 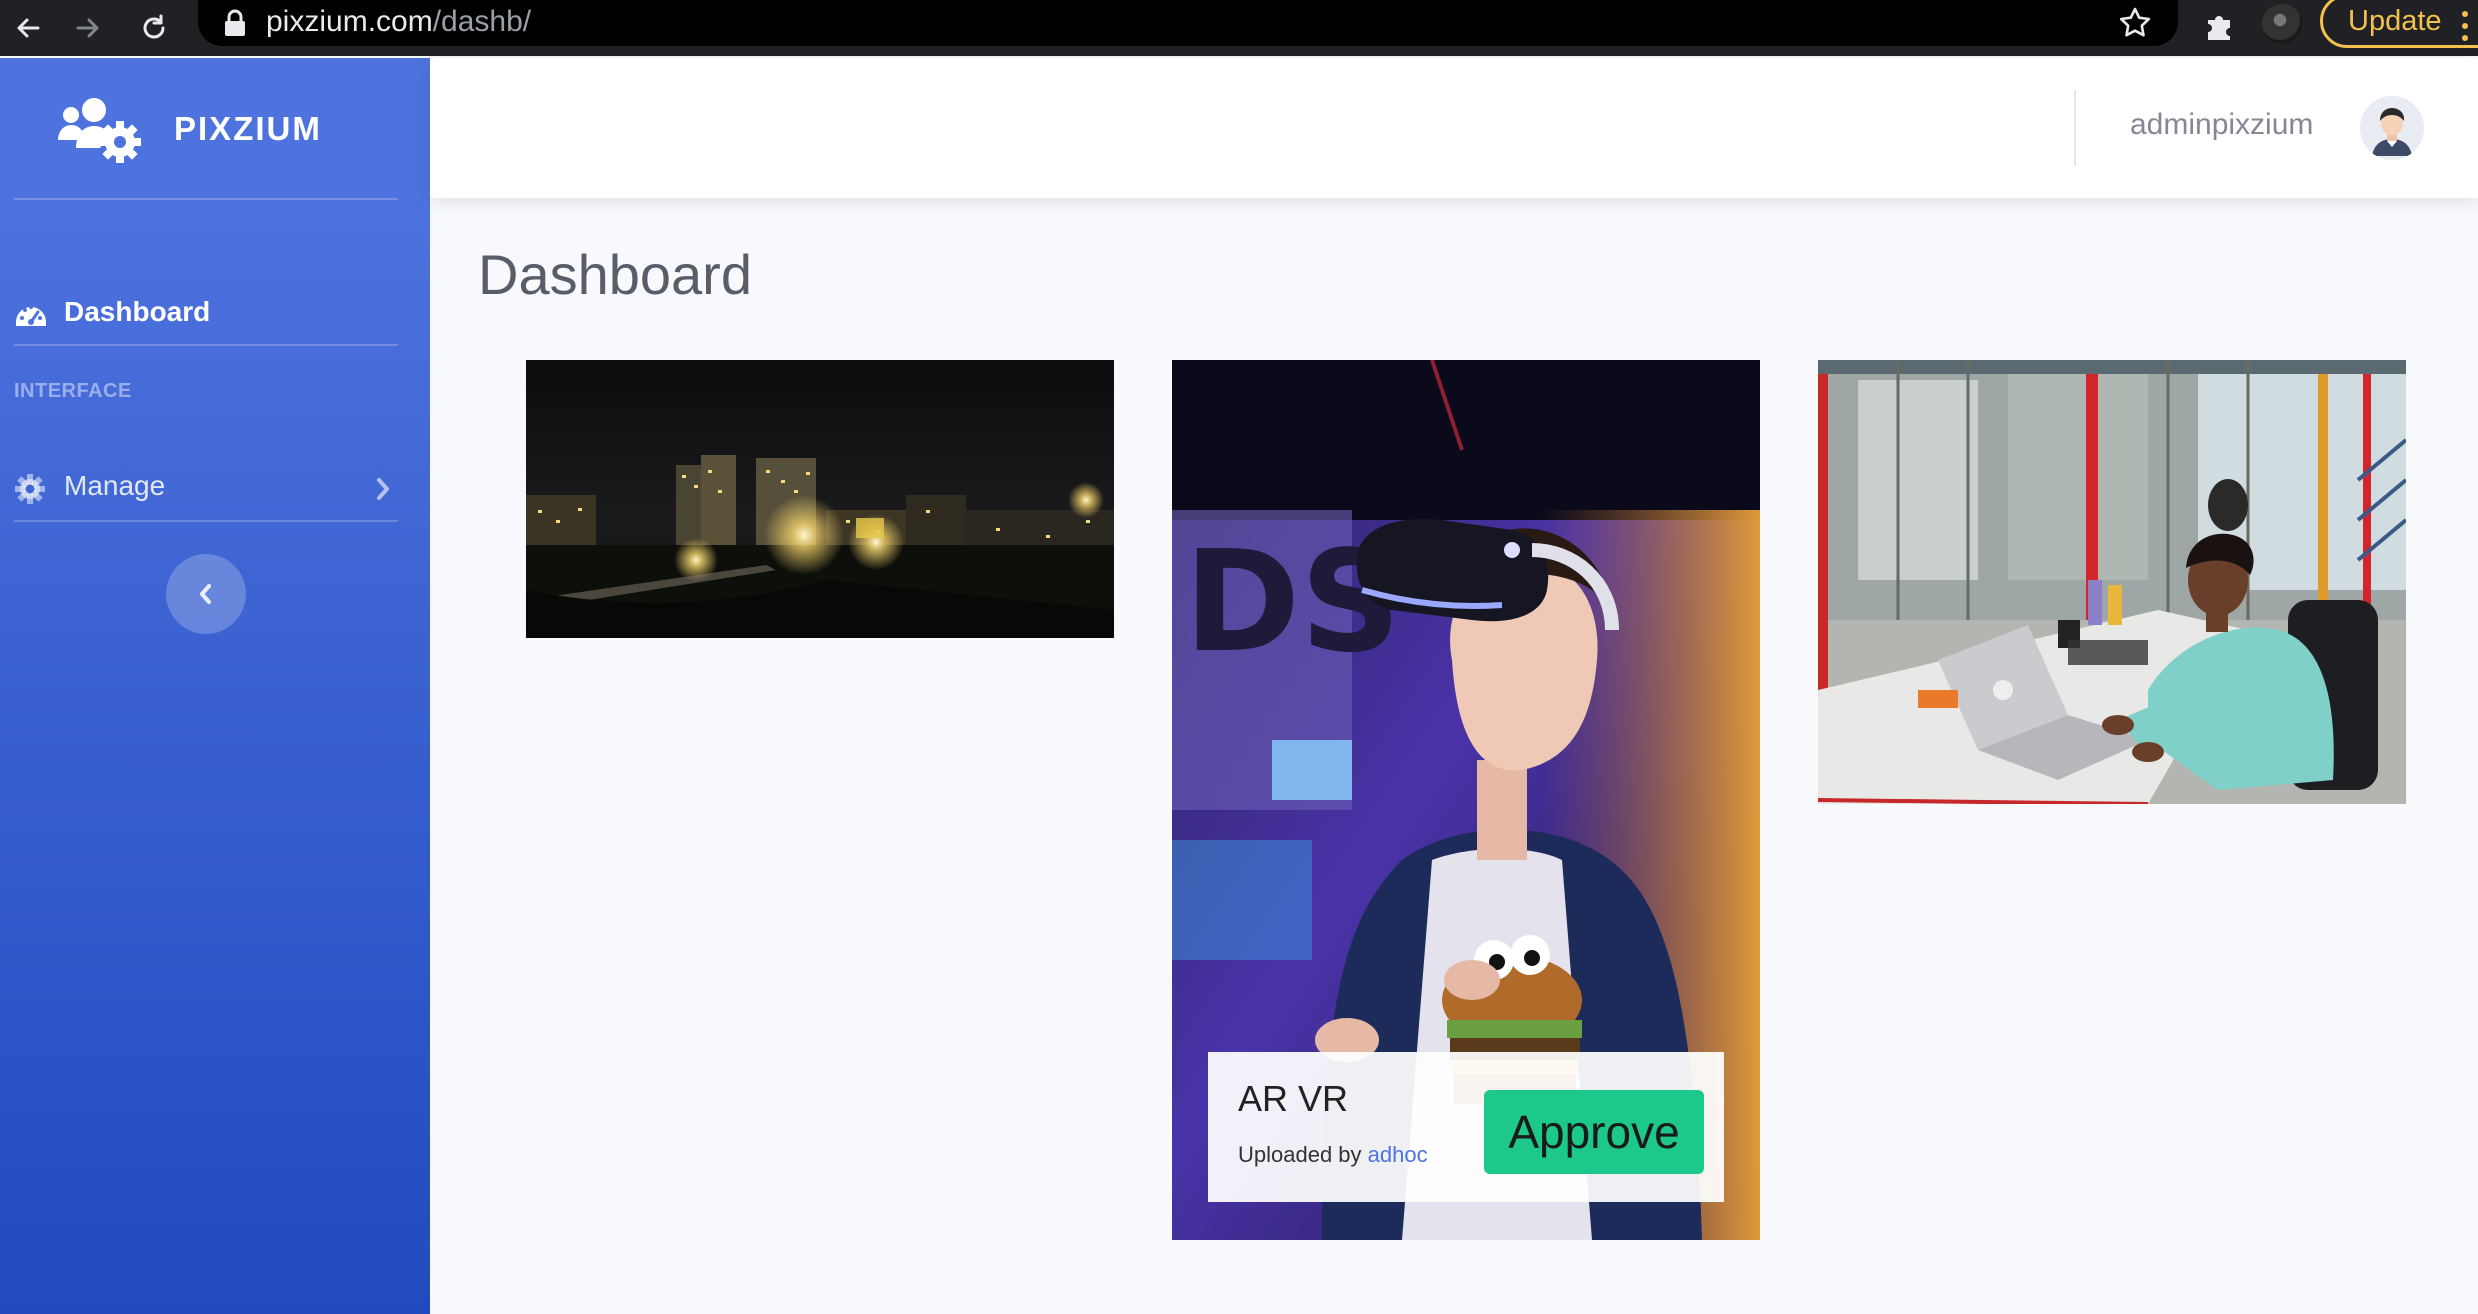 What do you see at coordinates (2282, 24) in the screenshot?
I see `browser-profile-avatar` at bounding box center [2282, 24].